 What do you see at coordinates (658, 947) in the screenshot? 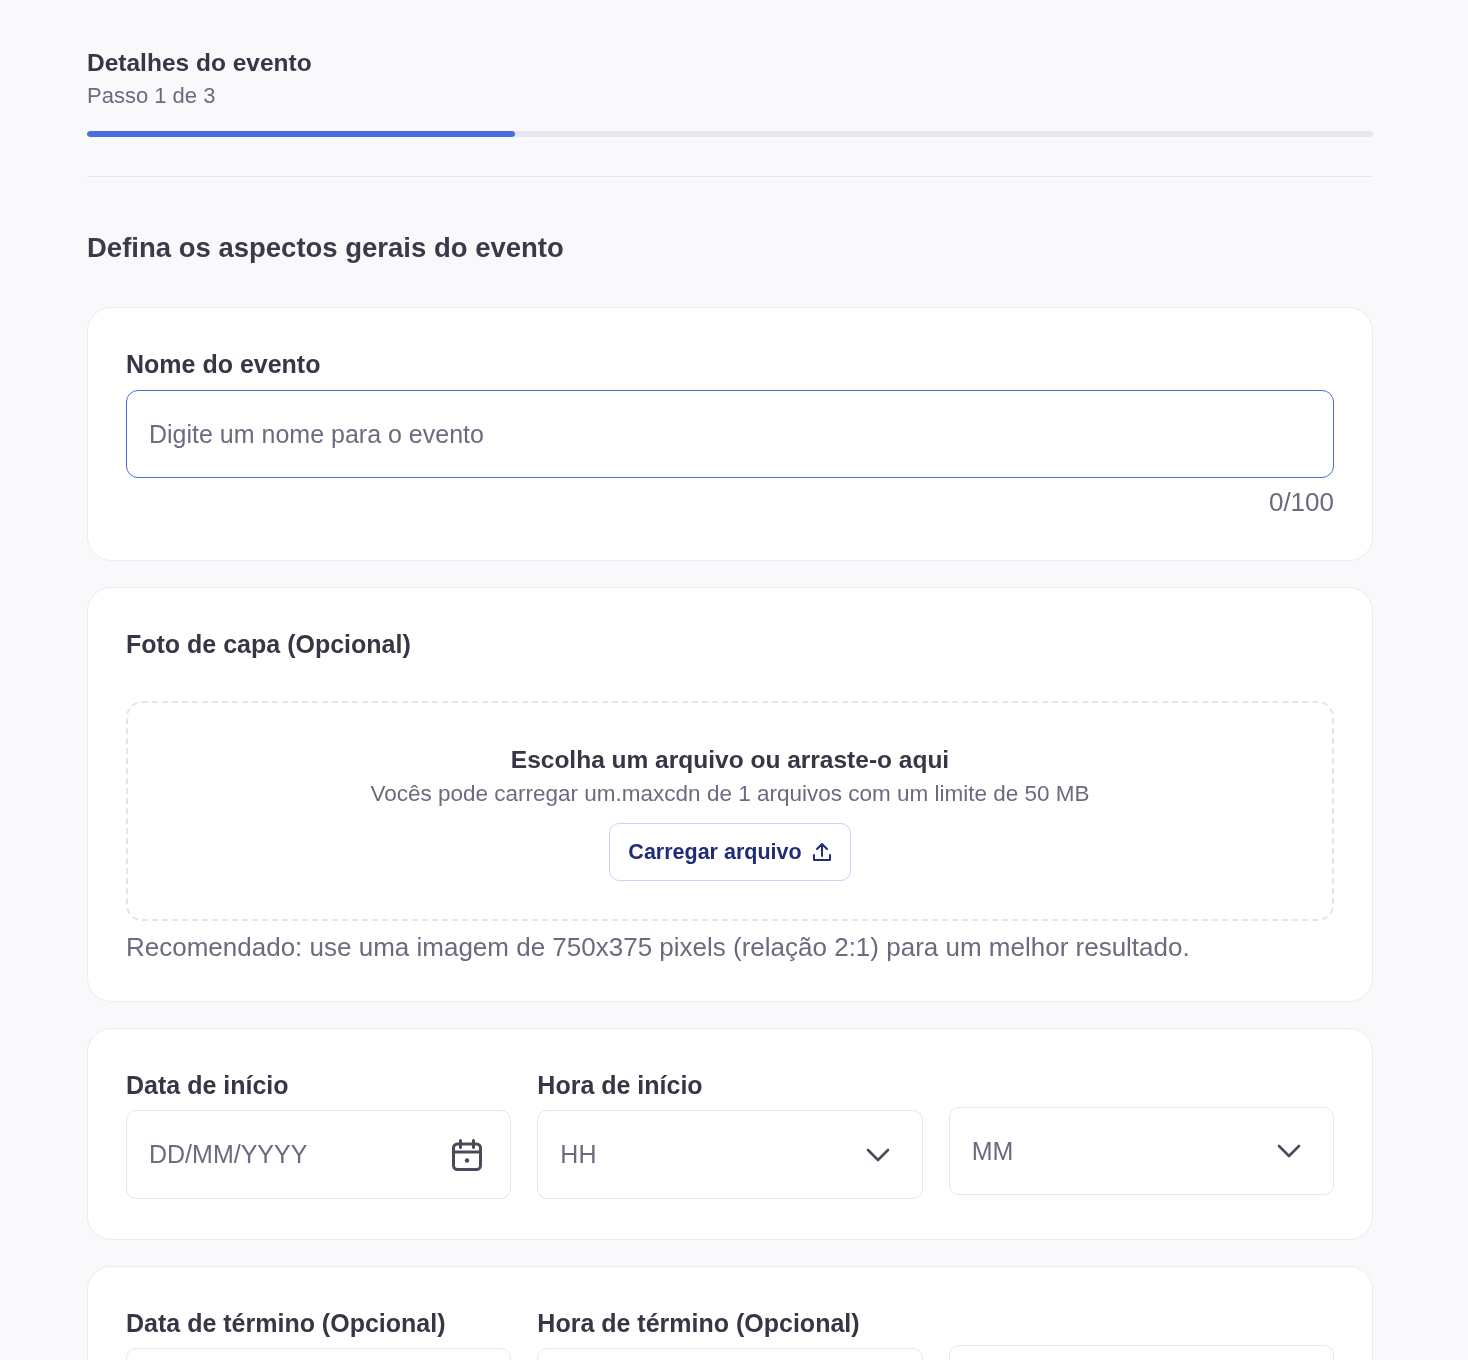
I see `recommendation-text: Recomendado: use uma imagem de 750x375 pixels (relação 2:1) para um melhor resultado.` at bounding box center [658, 947].